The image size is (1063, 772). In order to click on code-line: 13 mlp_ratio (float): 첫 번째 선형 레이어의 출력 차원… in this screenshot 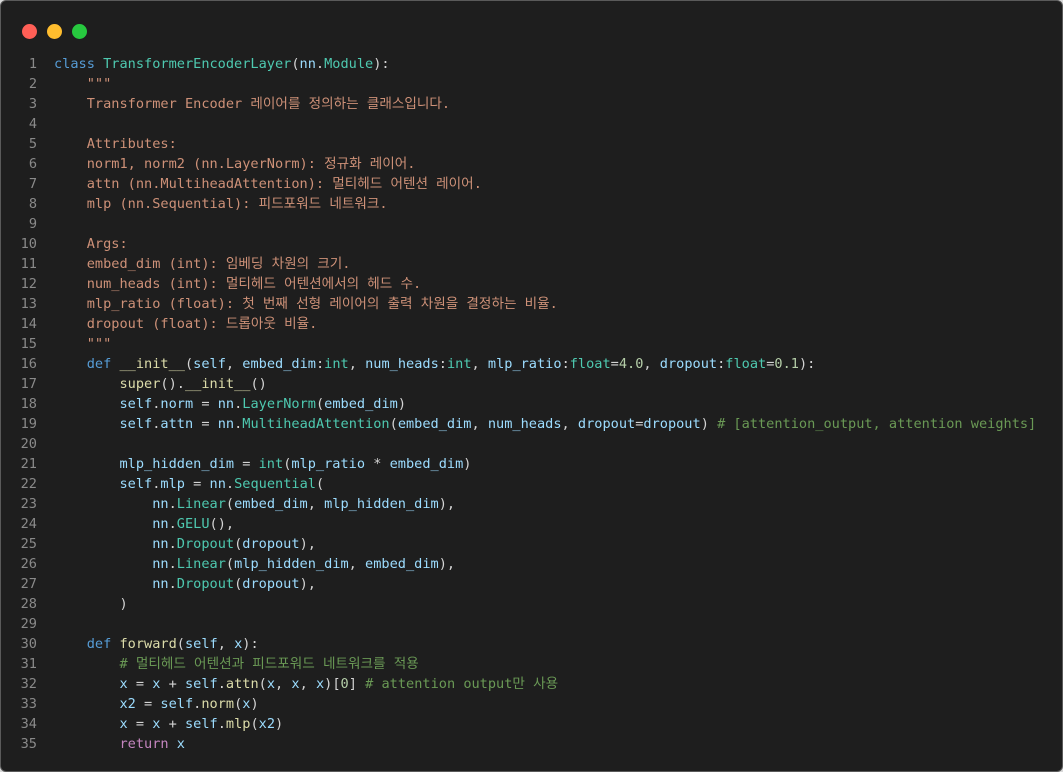, I will do `click(531, 304)`.